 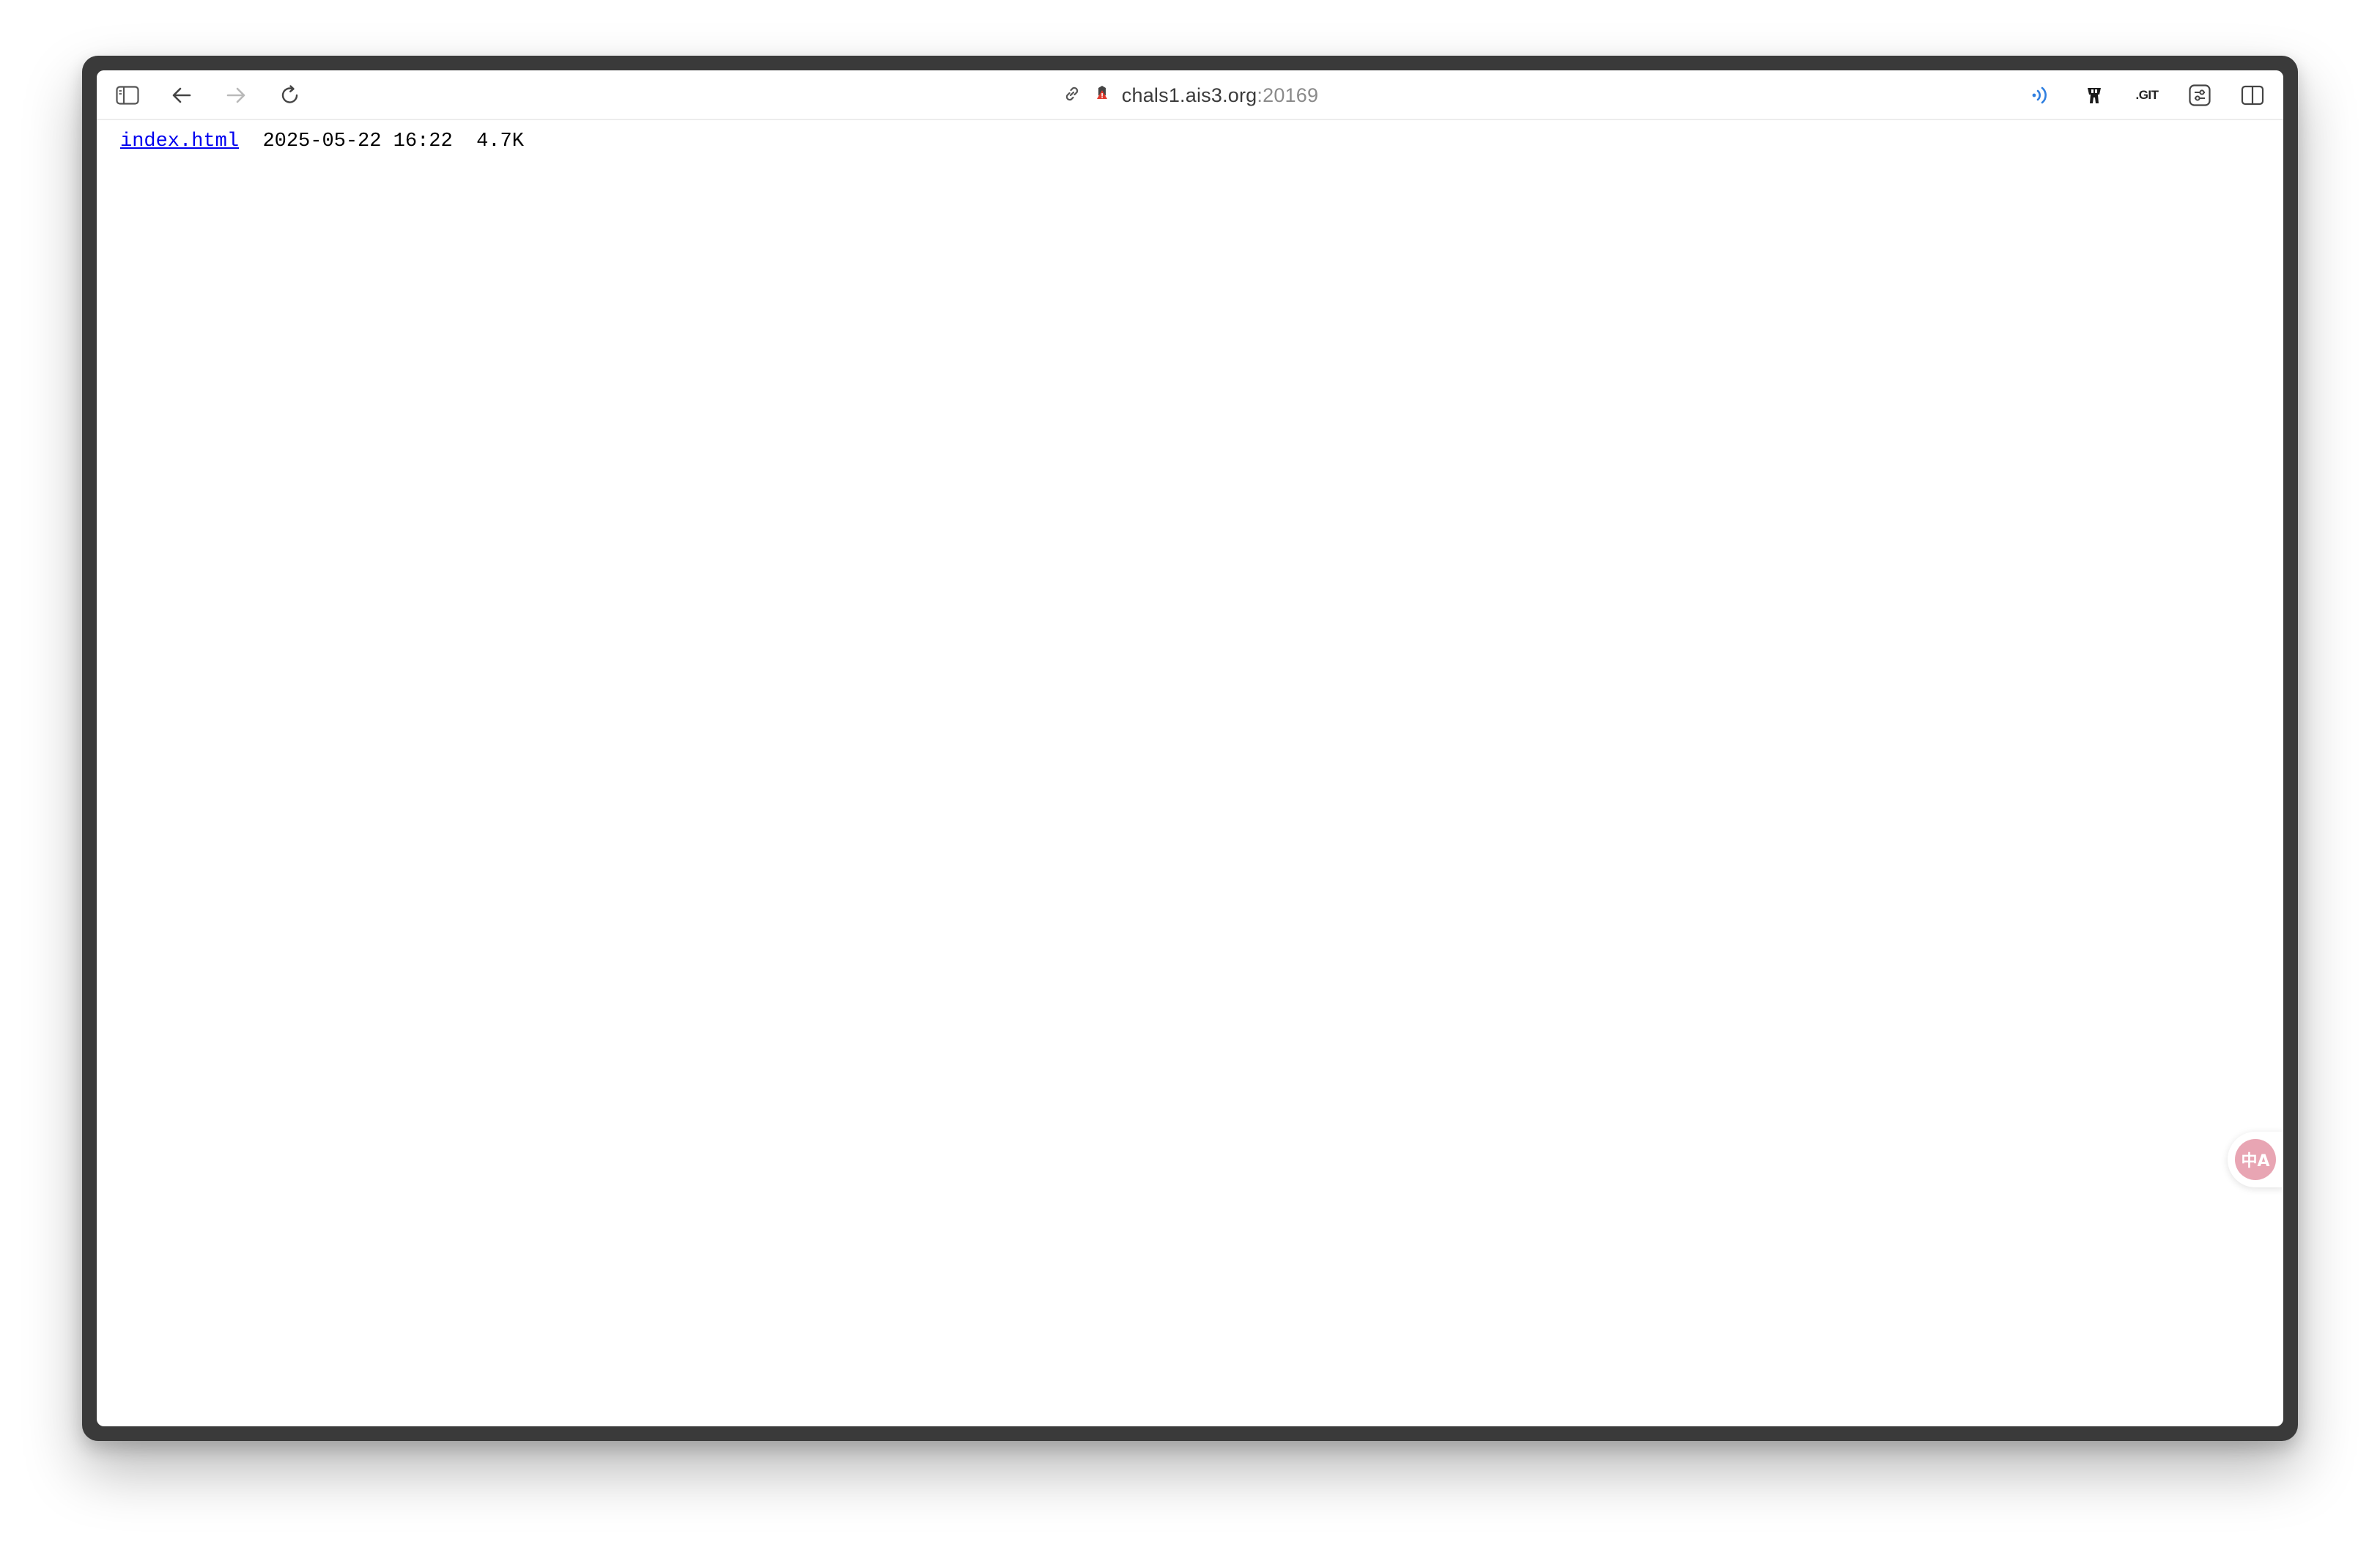 I want to click on url-port: :20169, so click(x=1288, y=95).